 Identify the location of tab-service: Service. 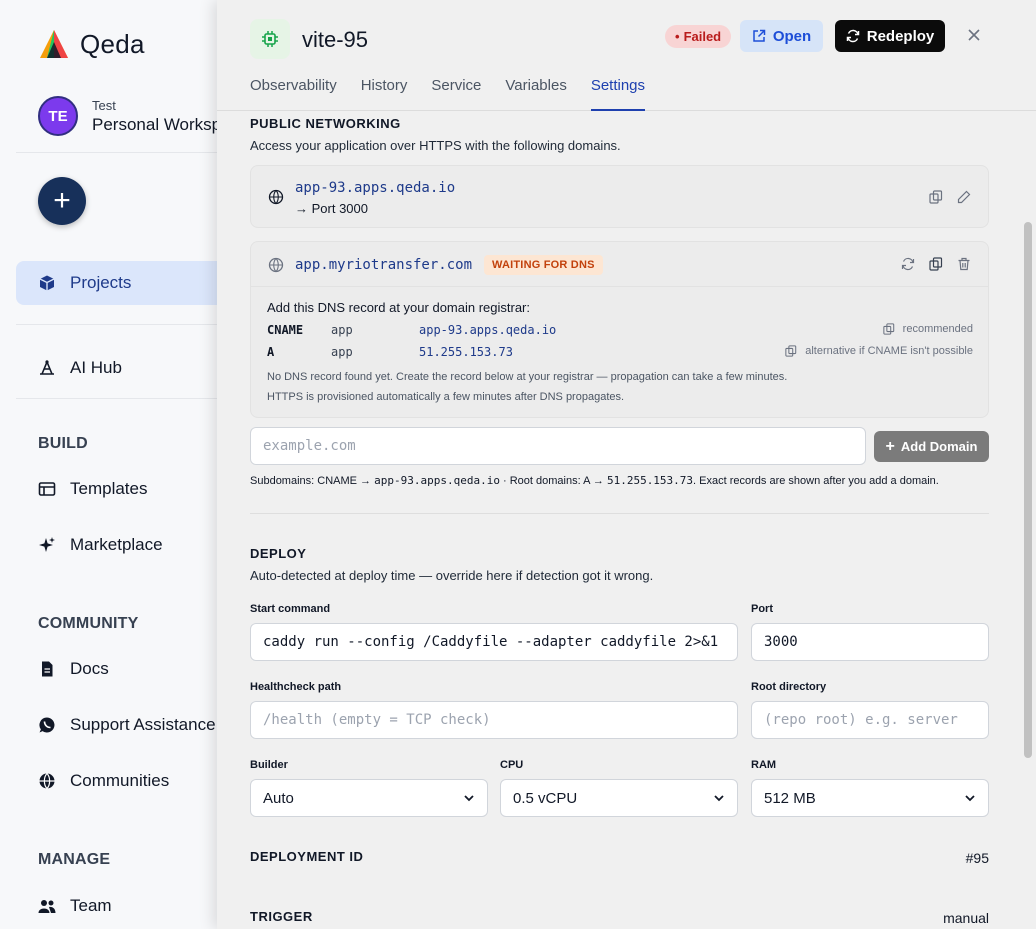
(456, 93).